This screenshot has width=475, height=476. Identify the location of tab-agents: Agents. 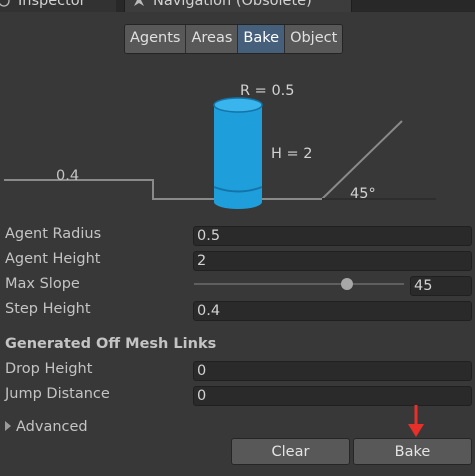
(156, 39).